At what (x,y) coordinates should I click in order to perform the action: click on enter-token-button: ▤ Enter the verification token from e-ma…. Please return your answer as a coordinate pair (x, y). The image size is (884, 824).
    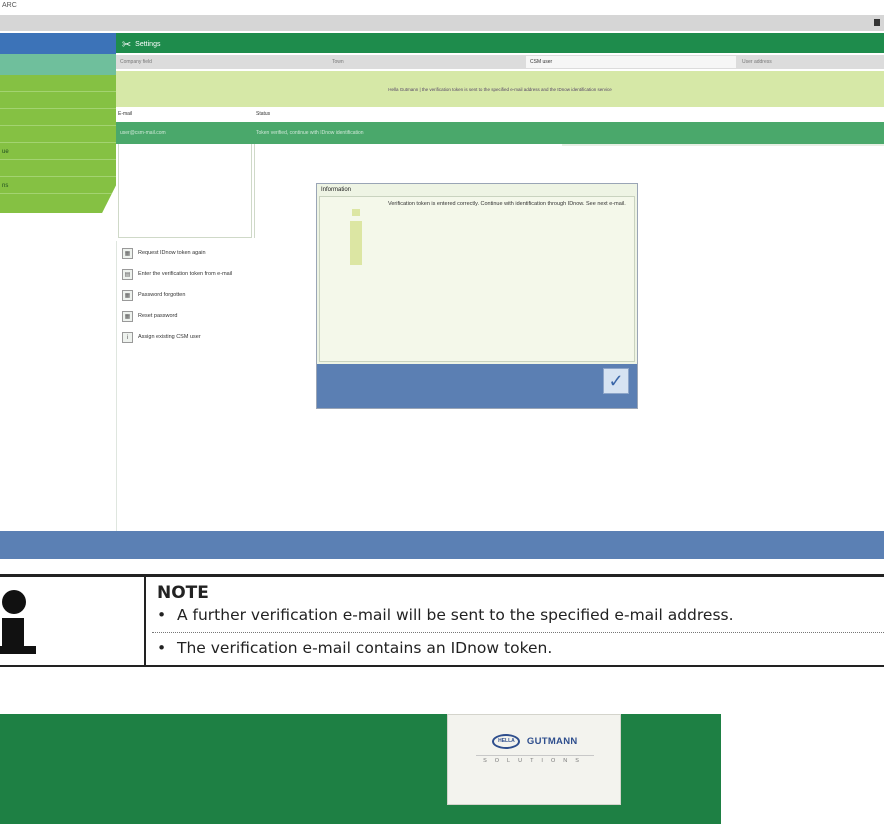
    Looking at the image, I should click on (220, 275).